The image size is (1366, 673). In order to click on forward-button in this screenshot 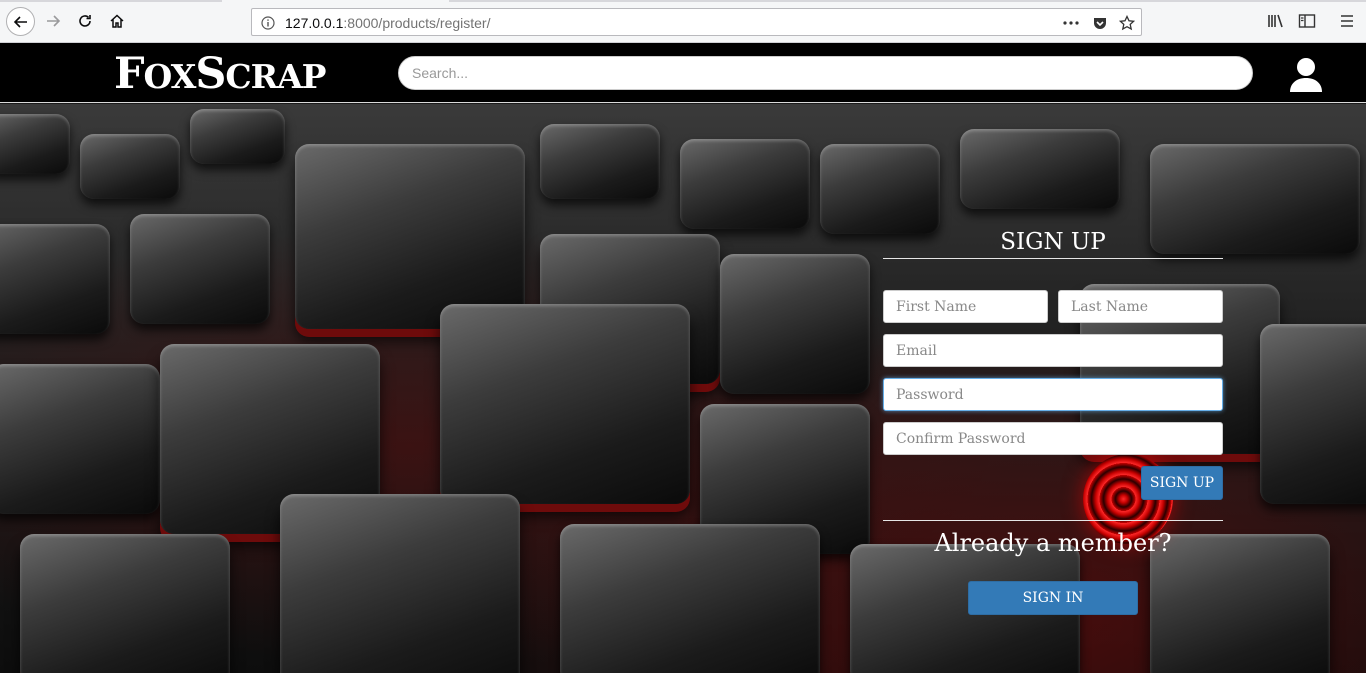, I will do `click(53, 21)`.